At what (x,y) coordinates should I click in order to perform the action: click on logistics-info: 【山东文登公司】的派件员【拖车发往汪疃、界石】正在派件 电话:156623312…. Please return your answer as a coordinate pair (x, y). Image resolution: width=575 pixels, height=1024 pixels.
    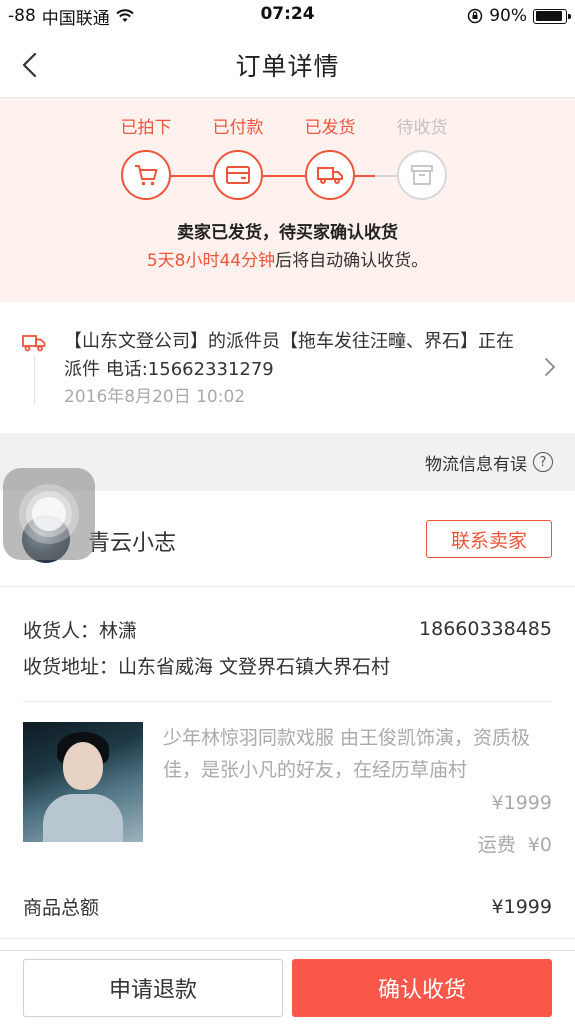
    Looking at the image, I should click on (287, 367).